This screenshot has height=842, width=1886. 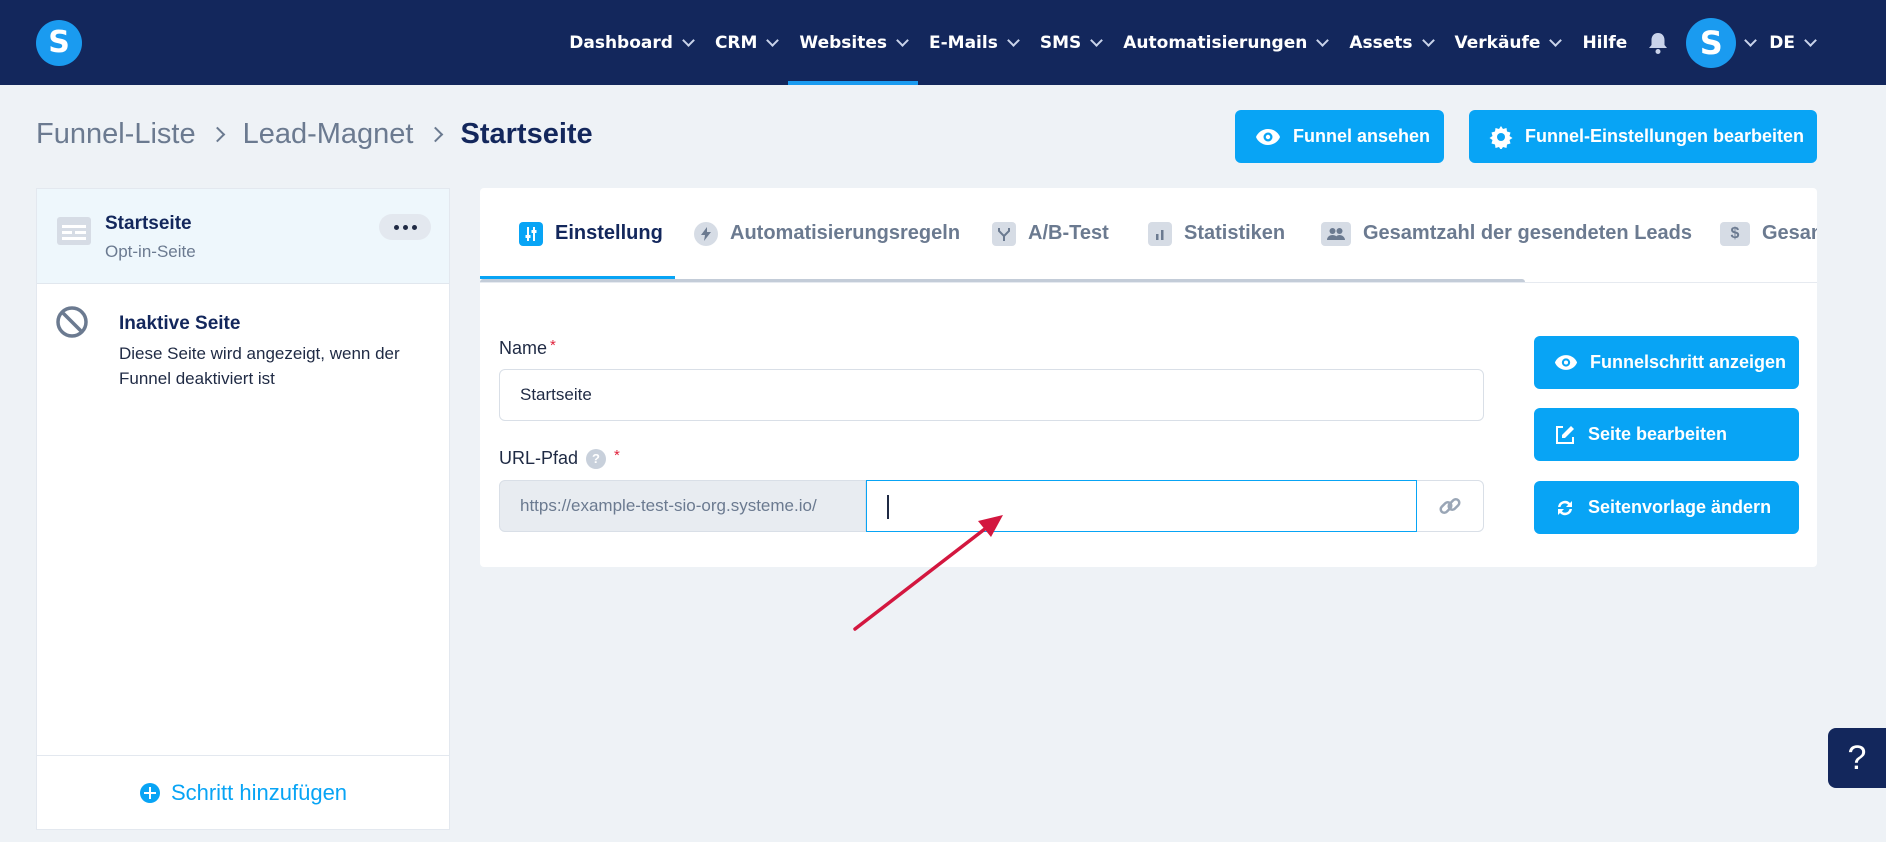 What do you see at coordinates (1688, 362) in the screenshot?
I see `button-label: Funnelschritt anzeigen` at bounding box center [1688, 362].